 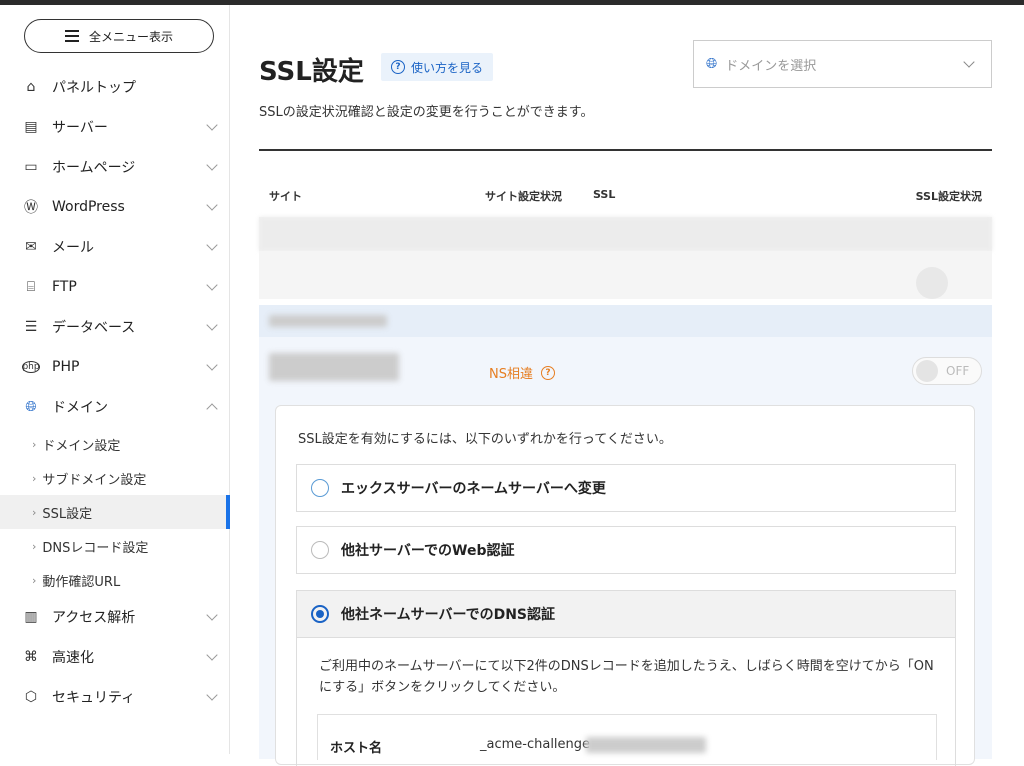 I want to click on blurred-toggle, so click(x=932, y=283).